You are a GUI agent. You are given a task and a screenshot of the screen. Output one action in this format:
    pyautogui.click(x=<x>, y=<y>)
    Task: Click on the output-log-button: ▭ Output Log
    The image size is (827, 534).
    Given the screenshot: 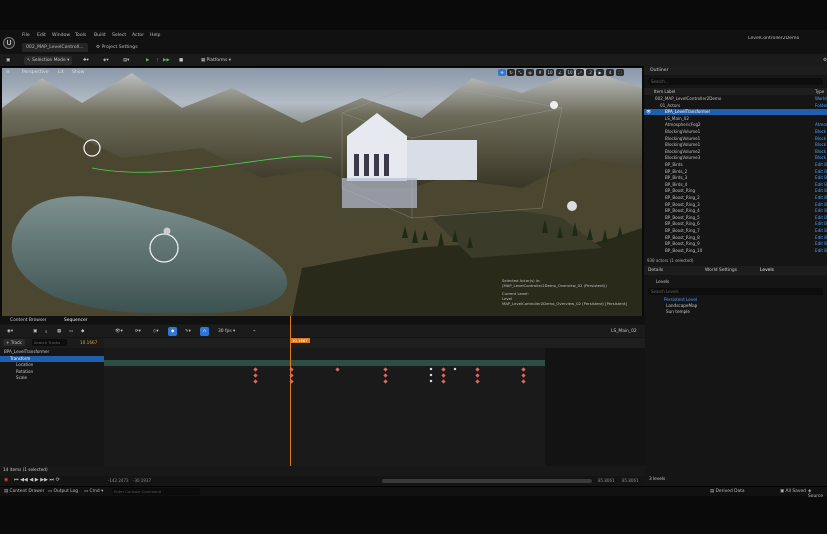 What is the action you would take?
    pyautogui.click(x=63, y=491)
    